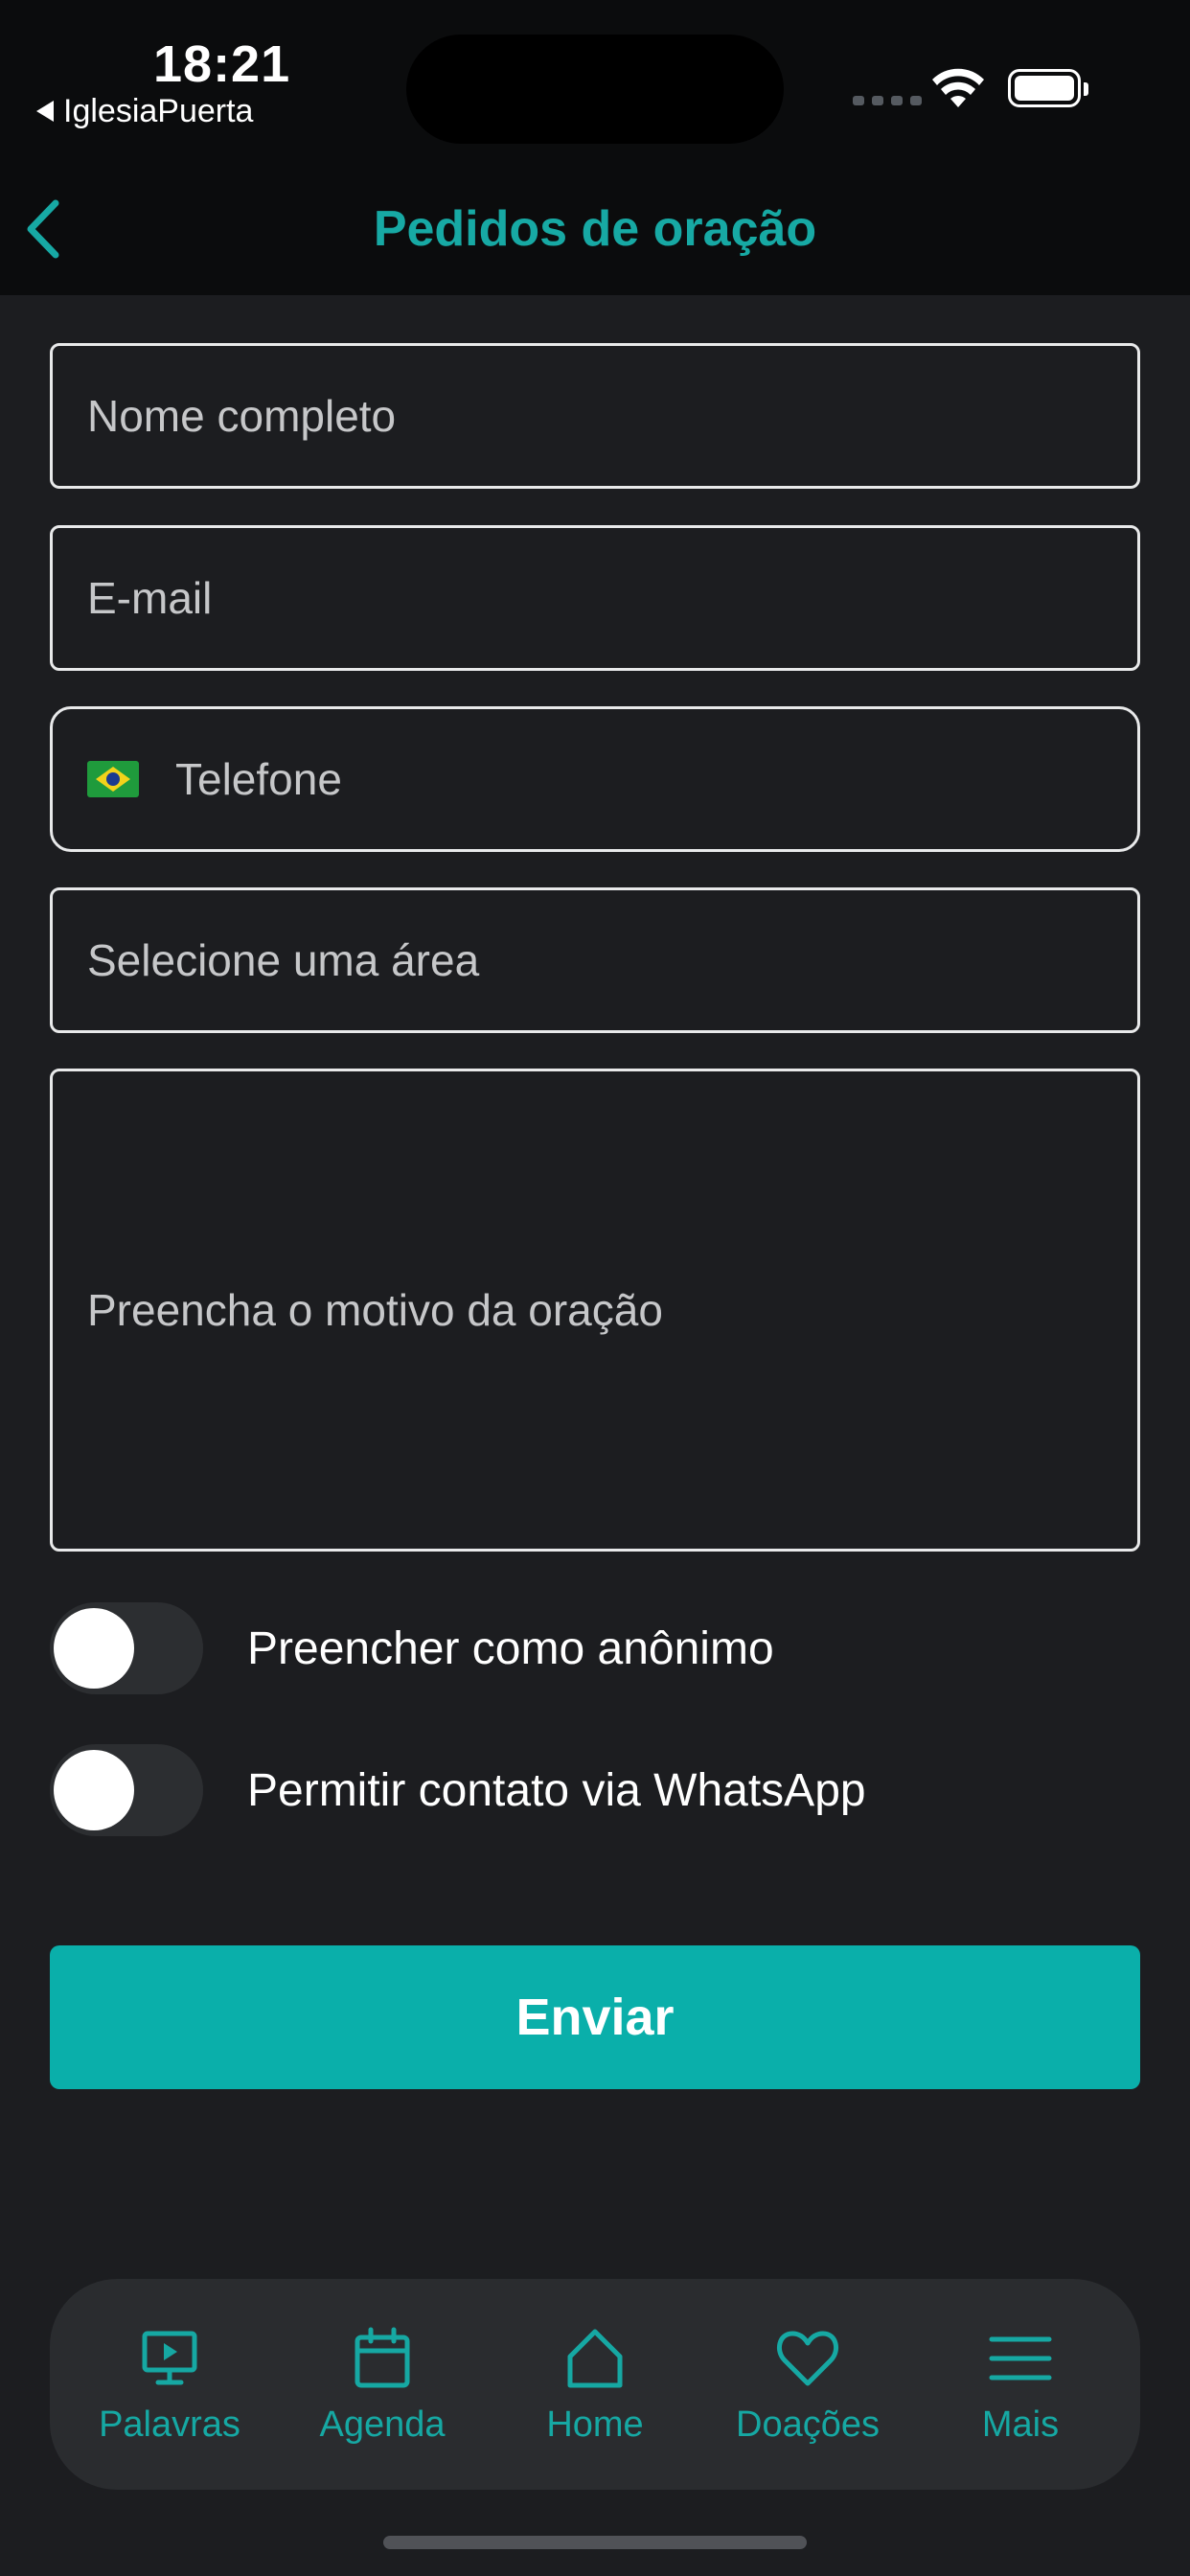  I want to click on anonymous-toggle-row: Preencher como anônimo, so click(595, 1648).